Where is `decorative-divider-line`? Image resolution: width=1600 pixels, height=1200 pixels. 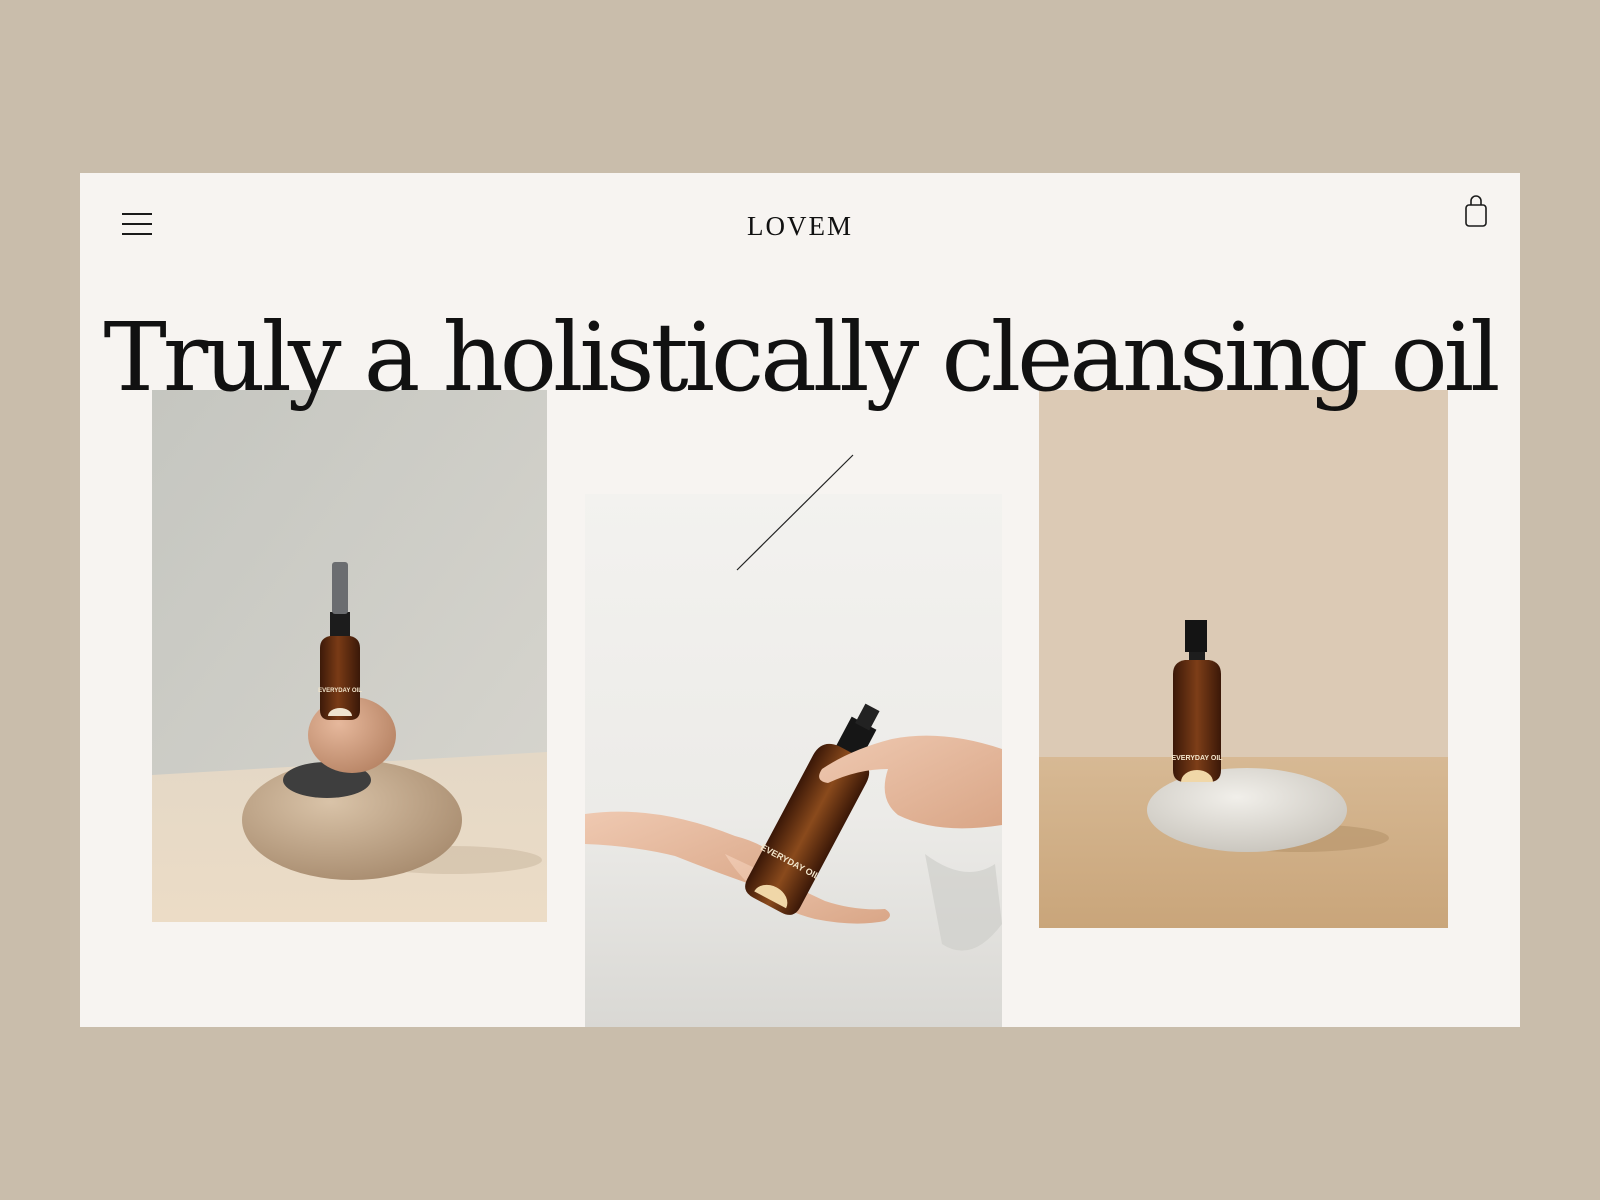
decorative-divider-line is located at coordinates (795, 512).